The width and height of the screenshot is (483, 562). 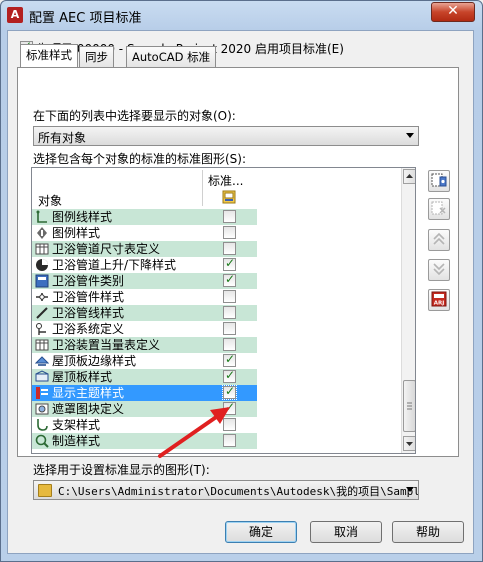 I want to click on annotation-arrow, so click(x=194, y=432).